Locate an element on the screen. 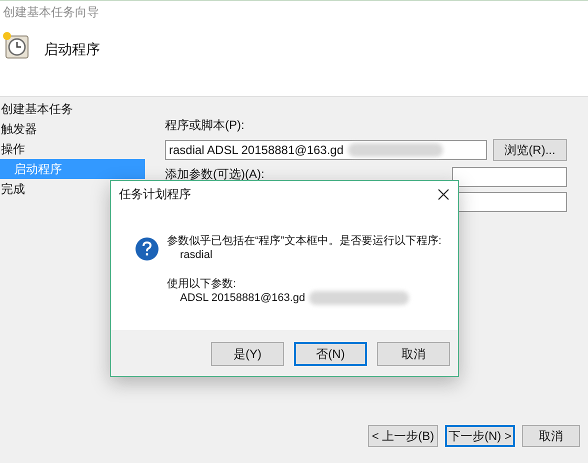 This screenshot has height=463, width=588. dialog-button: 是(Y) is located at coordinates (247, 354).